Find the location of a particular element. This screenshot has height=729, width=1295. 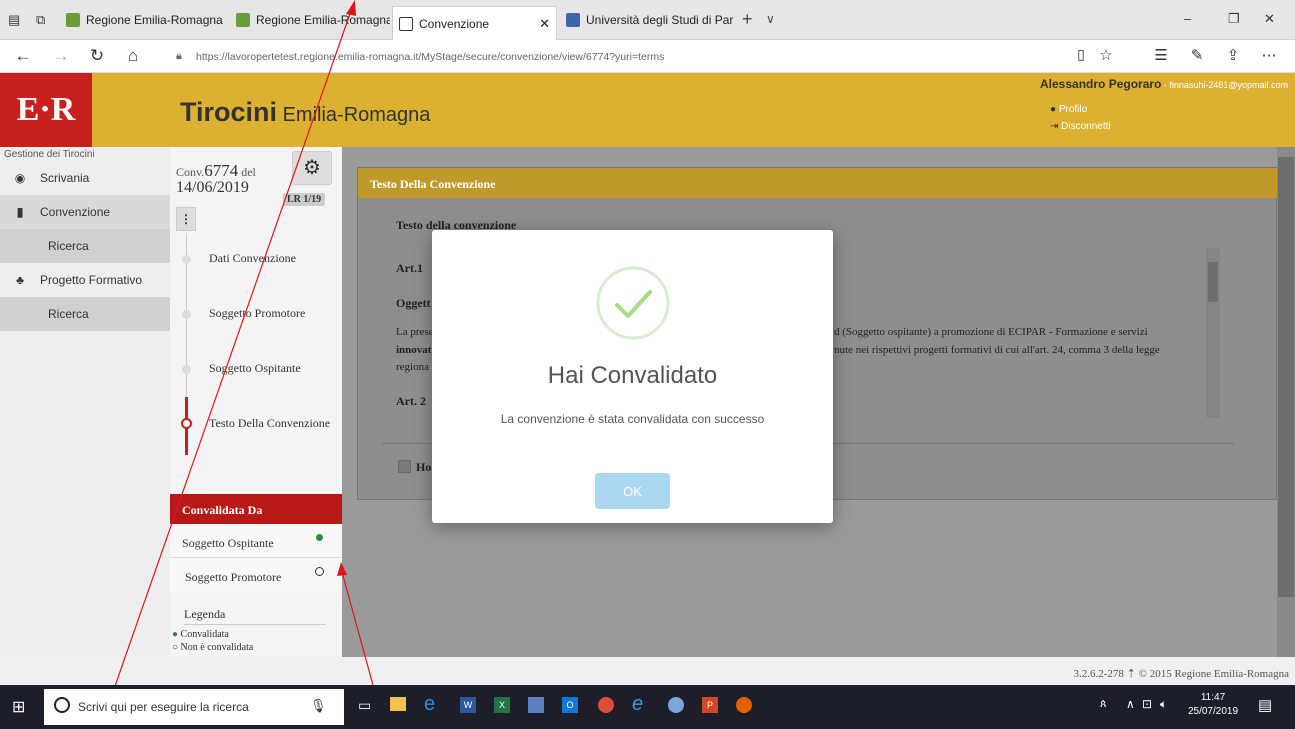

internet-explorer-icon: e is located at coordinates (637, 704).